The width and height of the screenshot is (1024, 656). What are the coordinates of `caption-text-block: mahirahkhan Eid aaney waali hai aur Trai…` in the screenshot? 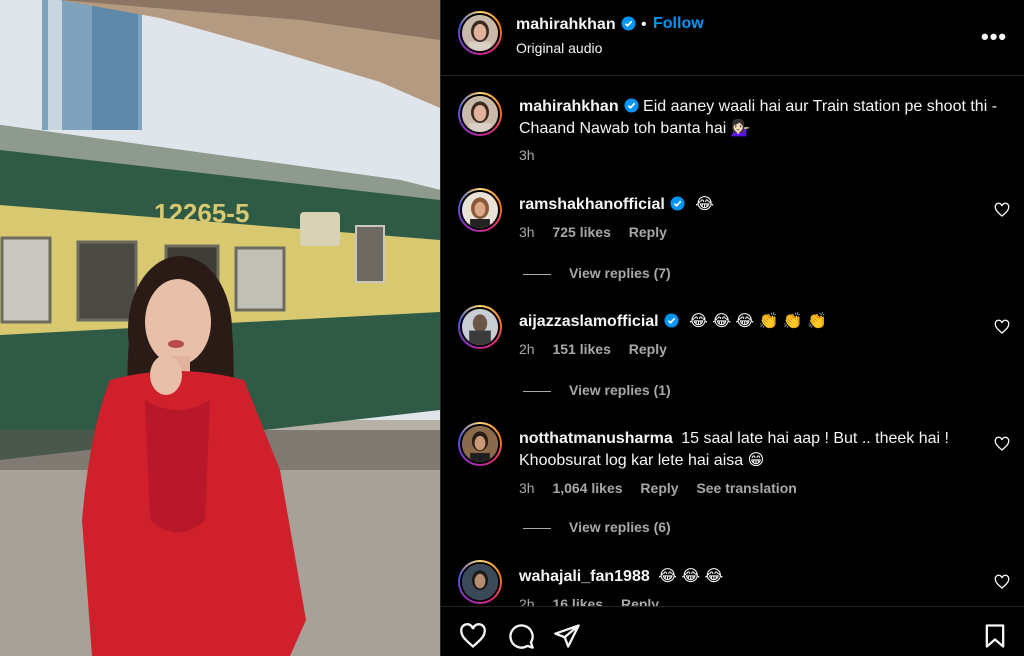 It's located at (759, 118).